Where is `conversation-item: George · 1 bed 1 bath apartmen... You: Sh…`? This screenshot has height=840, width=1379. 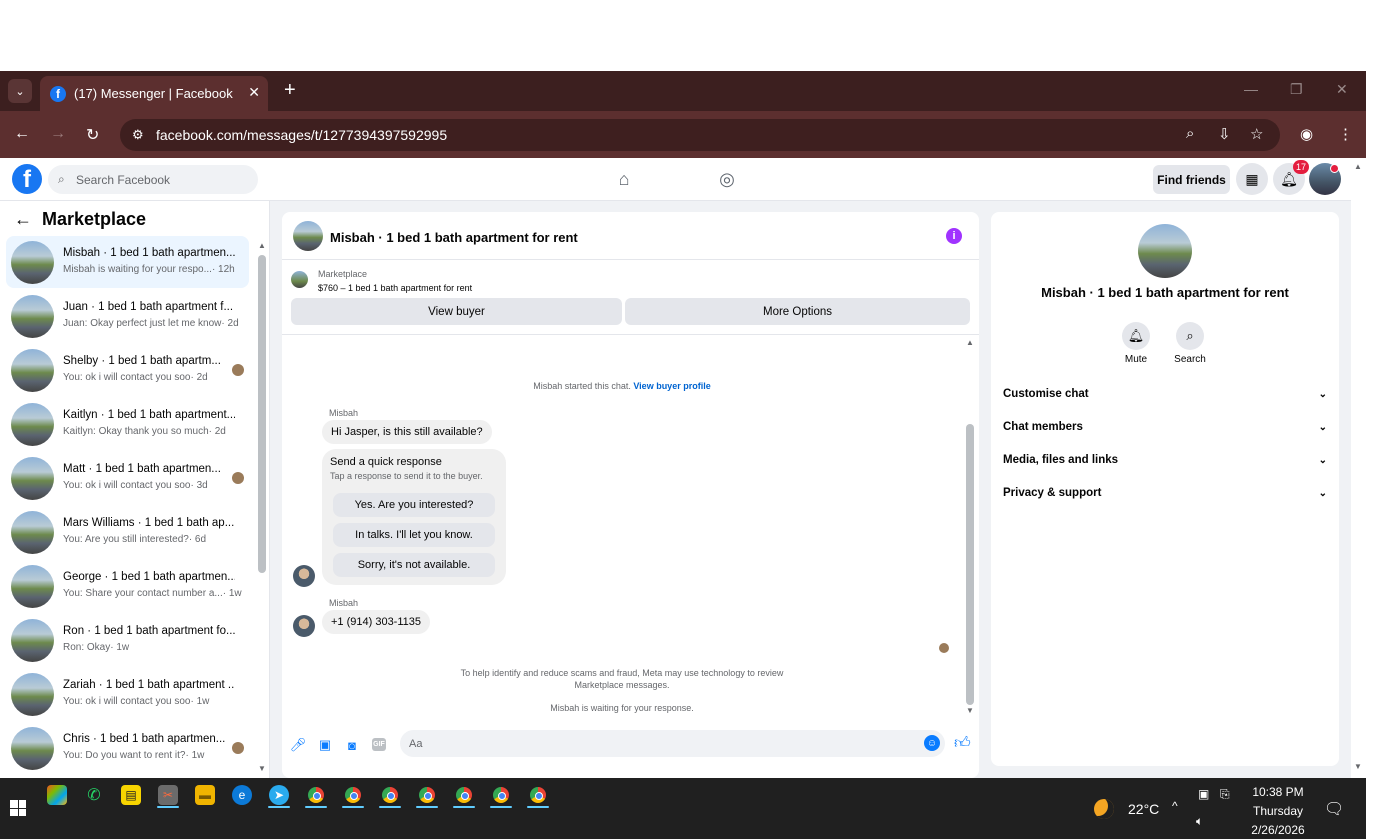 conversation-item: George · 1 bed 1 bath apartmen... You: Sh… is located at coordinates (127, 586).